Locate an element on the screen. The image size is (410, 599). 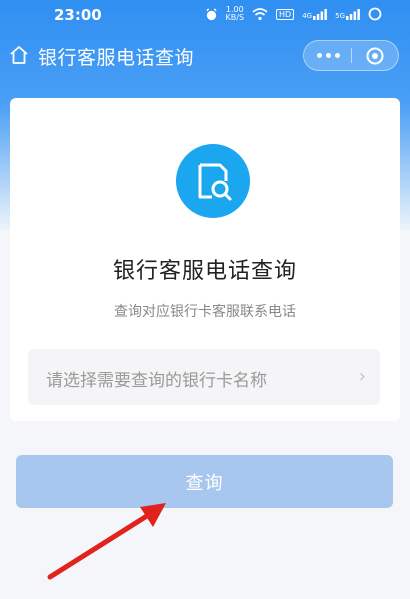
status-bar: 23:00 1.00 KB/S HD 4G 5G is located at coordinates (205, 16).